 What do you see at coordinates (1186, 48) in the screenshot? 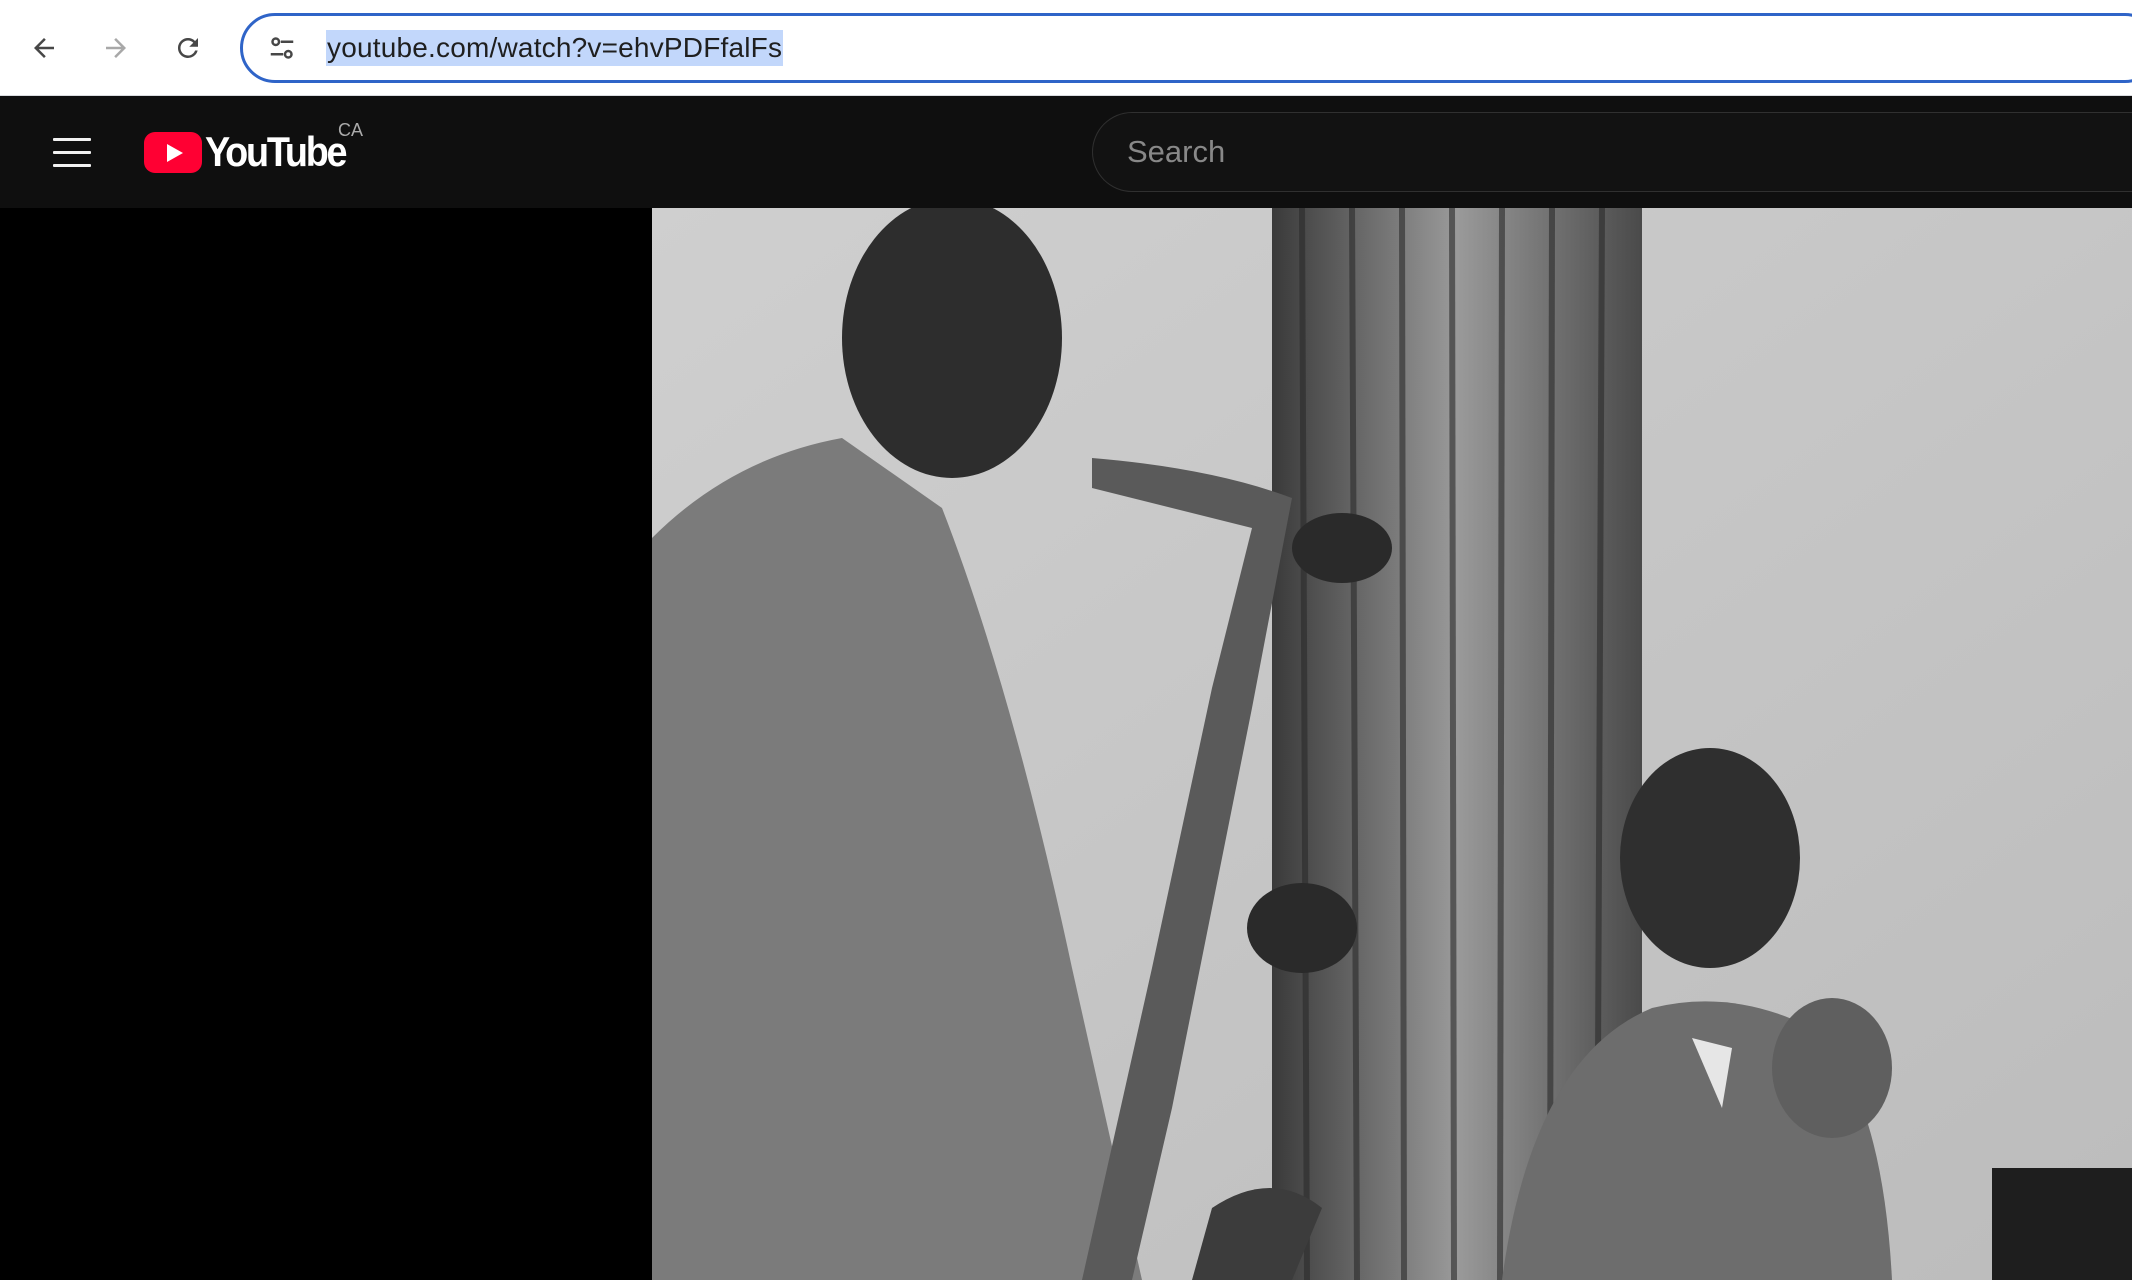
I see `address-bar: youtube.com/watch?v=ehvPDFfalFs` at bounding box center [1186, 48].